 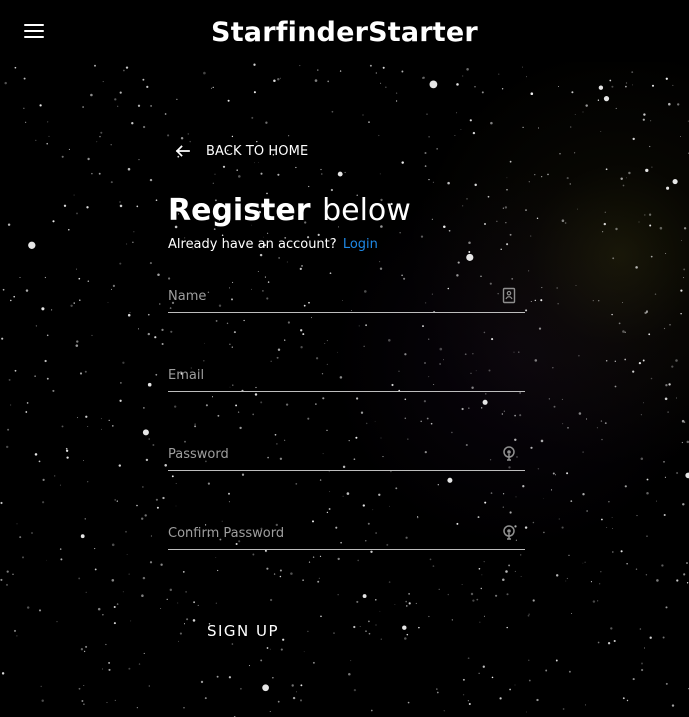 What do you see at coordinates (328, 533) in the screenshot?
I see `confirm-password-field` at bounding box center [328, 533].